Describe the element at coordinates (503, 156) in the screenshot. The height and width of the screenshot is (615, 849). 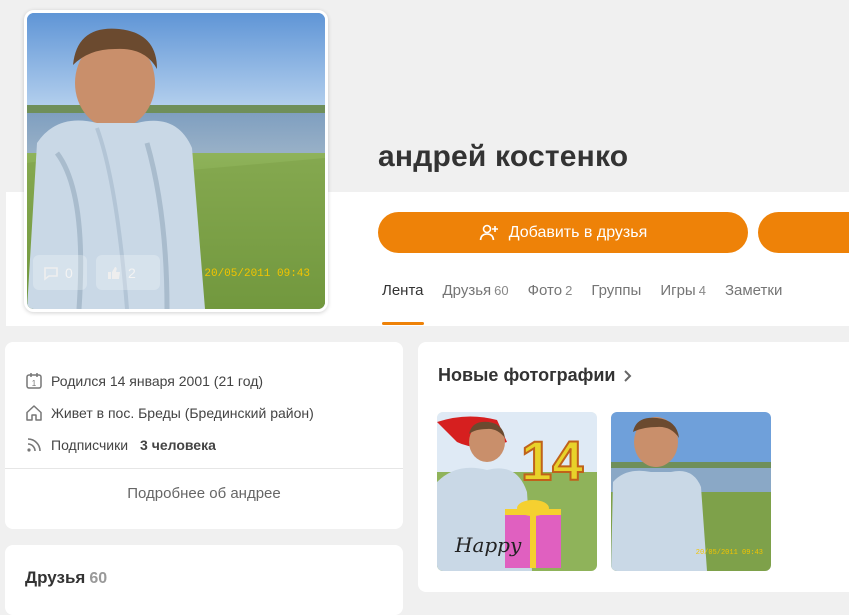
I see `profile-name: андрей костенко` at that location.